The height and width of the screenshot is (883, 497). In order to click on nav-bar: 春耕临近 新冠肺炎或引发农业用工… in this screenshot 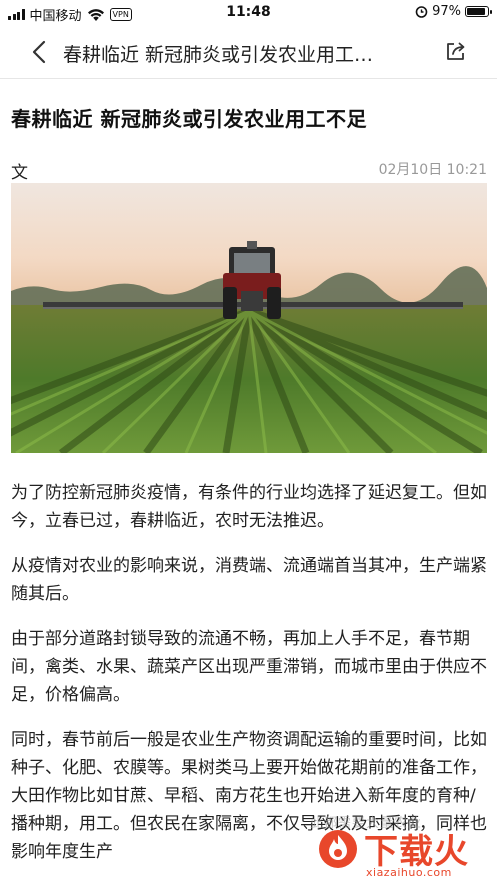, I will do `click(248, 52)`.